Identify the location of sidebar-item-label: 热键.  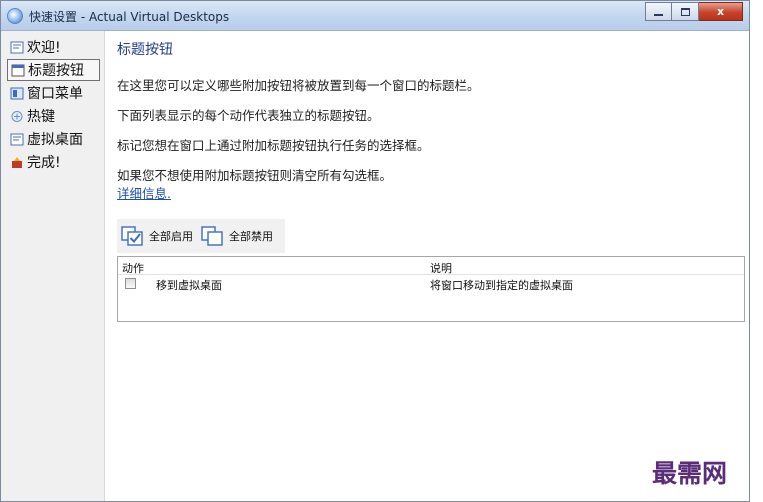
(41, 117).